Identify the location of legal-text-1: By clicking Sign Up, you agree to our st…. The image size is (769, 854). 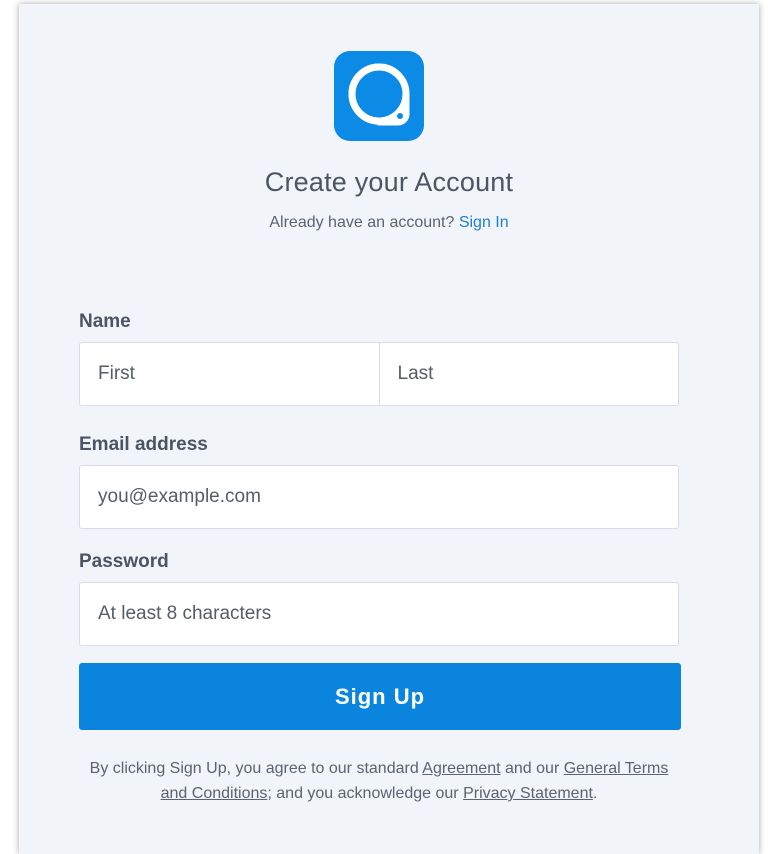
(254, 768).